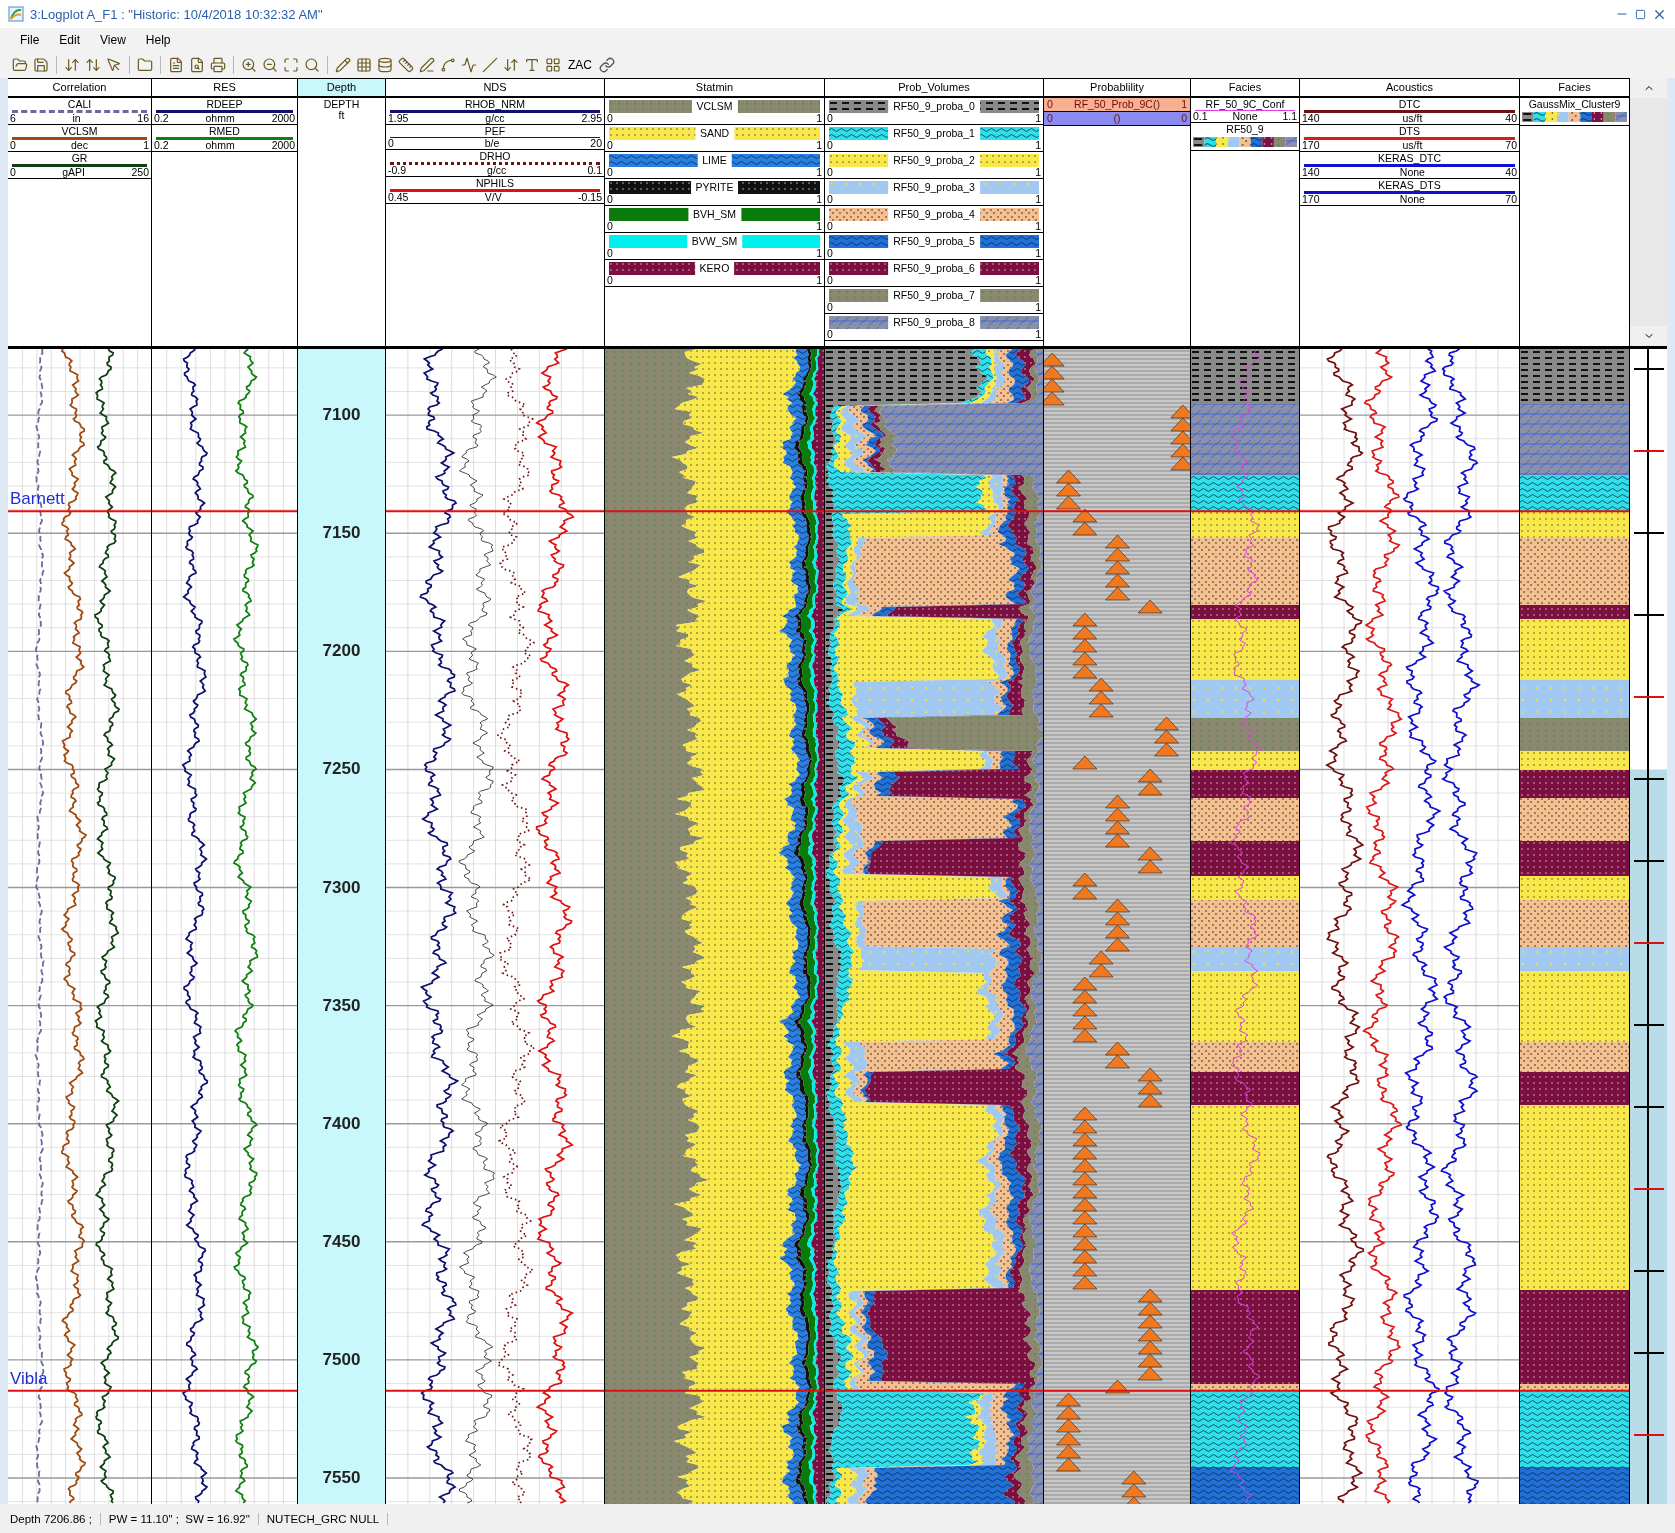  Describe the element at coordinates (1409, 104) in the screenshot. I see `curve-name: DTC` at that location.